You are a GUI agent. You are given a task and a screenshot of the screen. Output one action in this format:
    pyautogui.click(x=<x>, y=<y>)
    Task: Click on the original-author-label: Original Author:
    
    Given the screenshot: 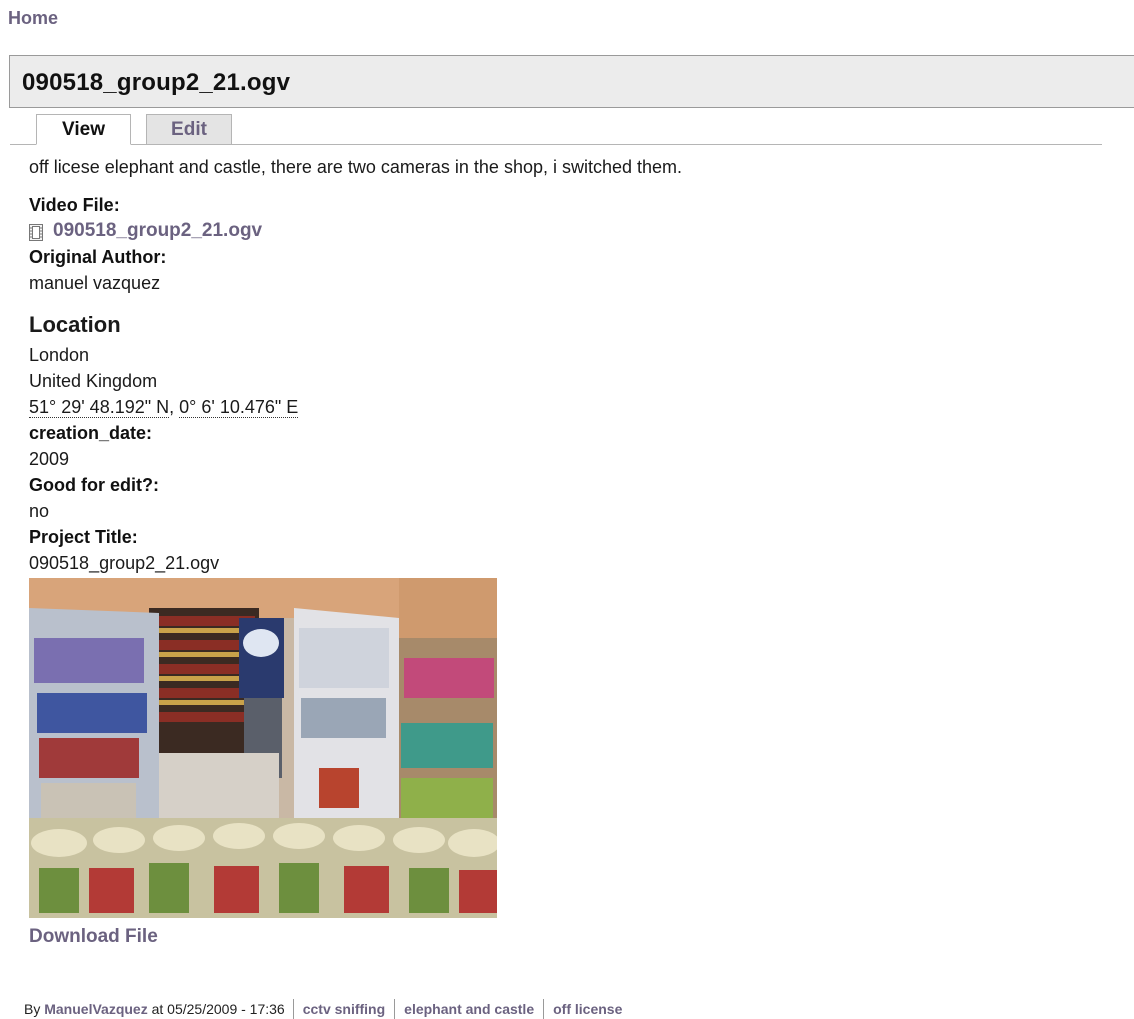 What is the action you would take?
    pyautogui.click(x=98, y=257)
    